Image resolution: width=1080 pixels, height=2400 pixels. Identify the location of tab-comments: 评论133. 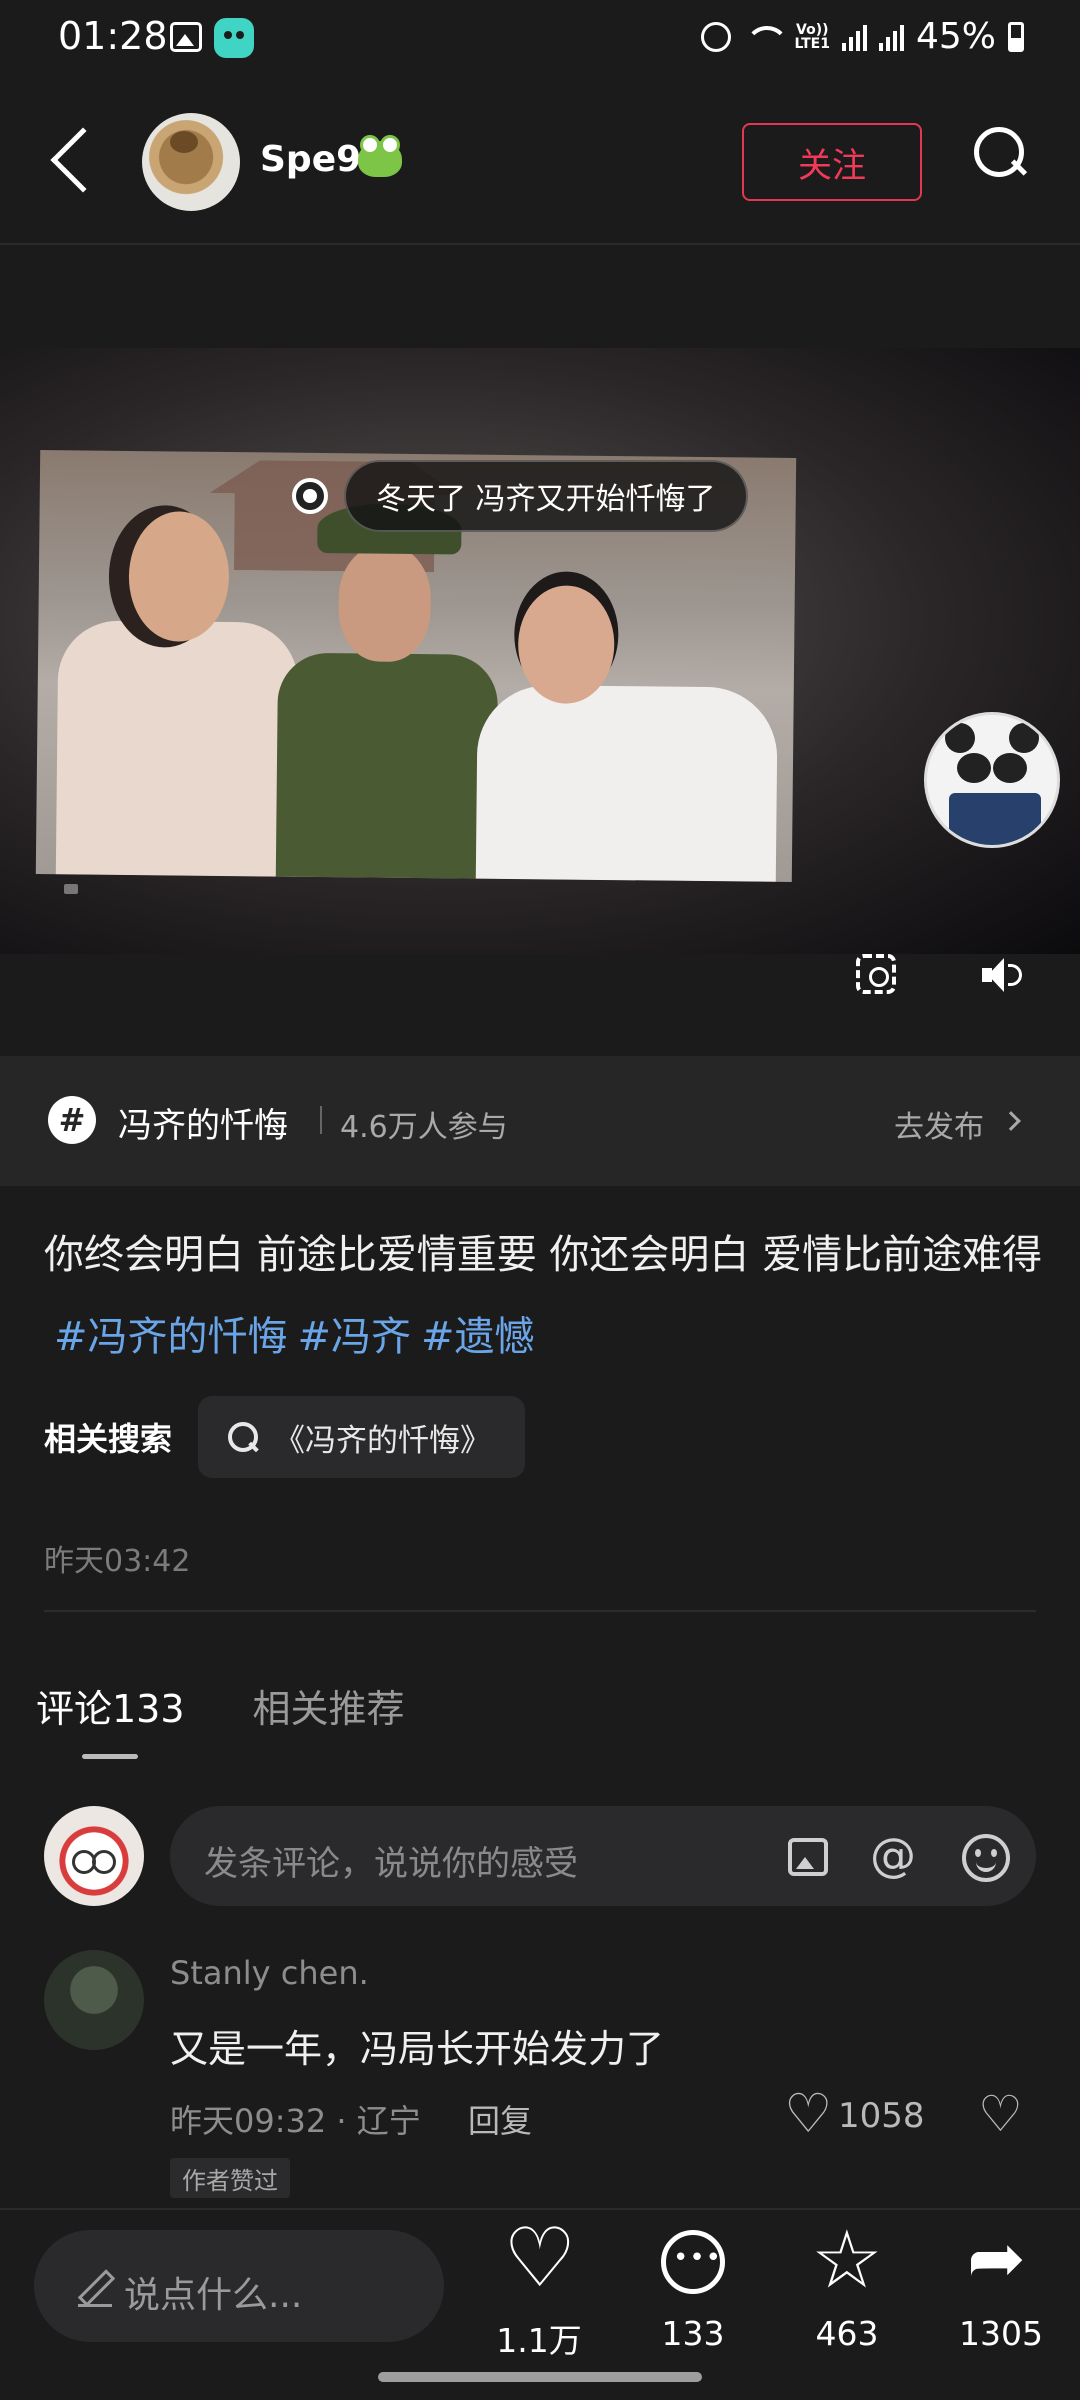
(110, 1705).